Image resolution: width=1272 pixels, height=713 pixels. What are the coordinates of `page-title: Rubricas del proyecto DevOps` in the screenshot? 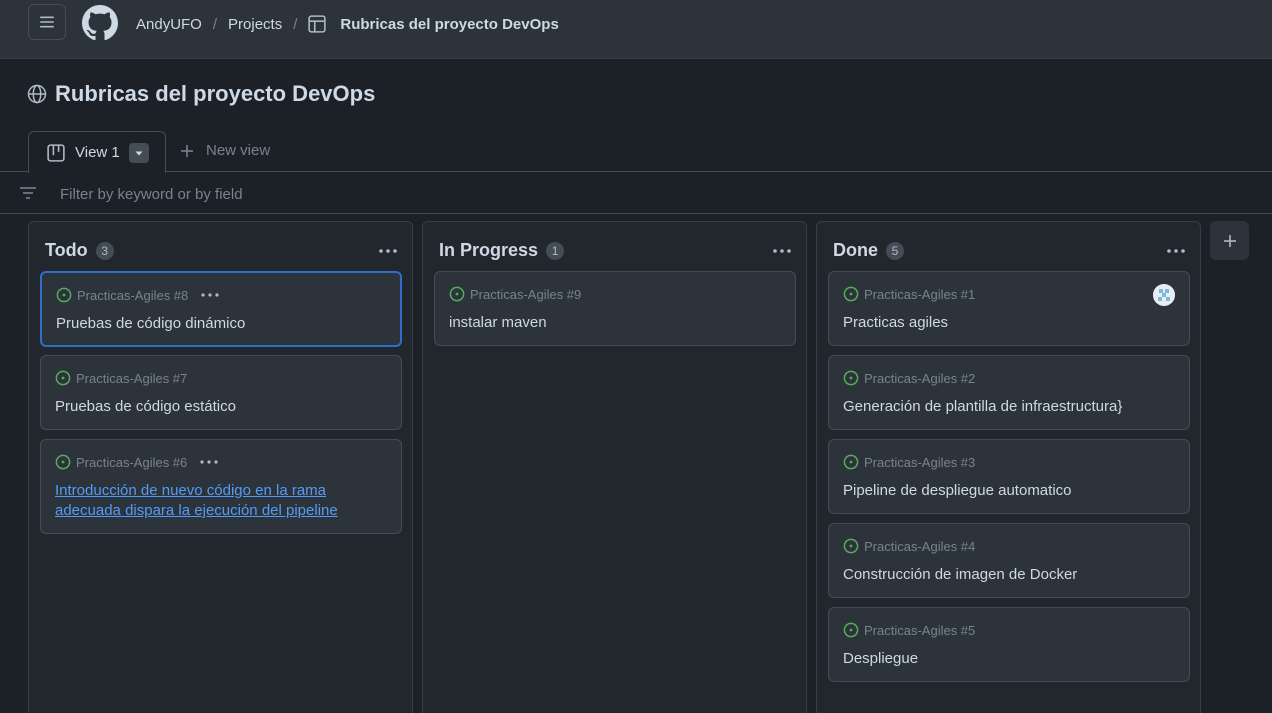 It's located at (215, 93).